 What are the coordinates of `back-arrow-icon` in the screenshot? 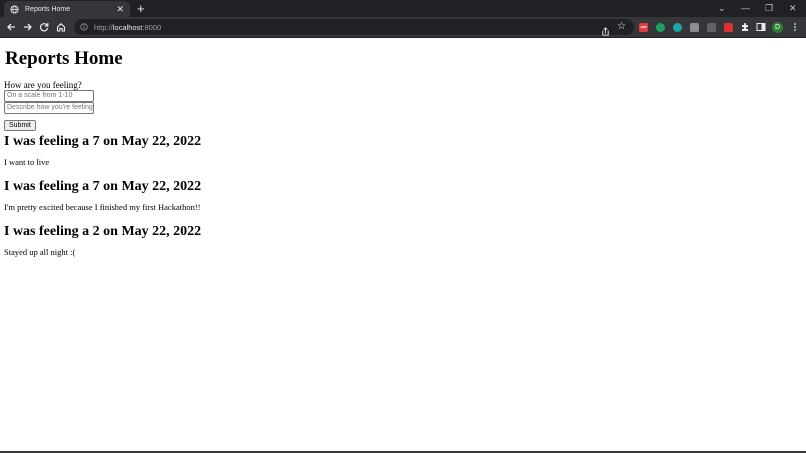 It's located at (11, 27).